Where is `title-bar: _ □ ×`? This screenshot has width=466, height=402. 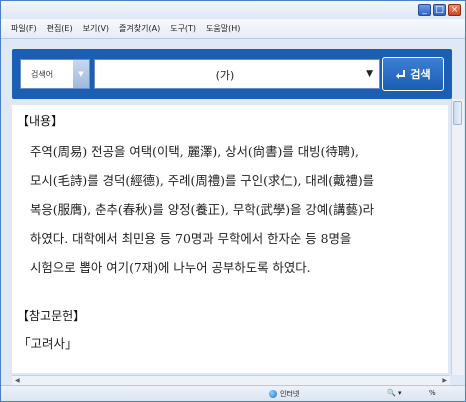
title-bar: _ □ × is located at coordinates (233, 10).